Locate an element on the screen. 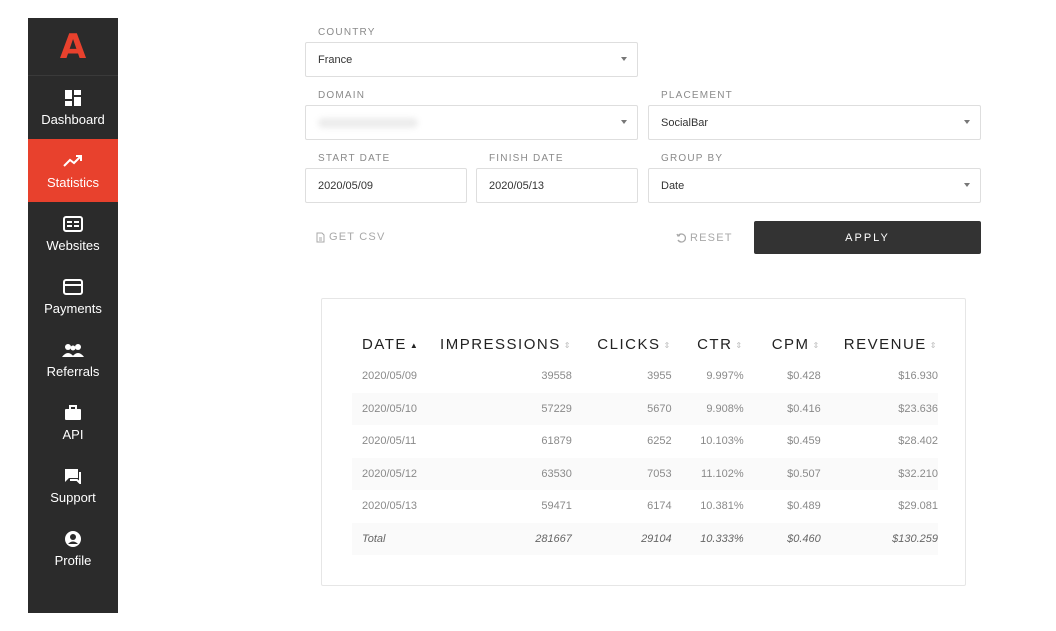 This screenshot has width=1056, height=631. start-date-label: START DATE is located at coordinates (354, 158).